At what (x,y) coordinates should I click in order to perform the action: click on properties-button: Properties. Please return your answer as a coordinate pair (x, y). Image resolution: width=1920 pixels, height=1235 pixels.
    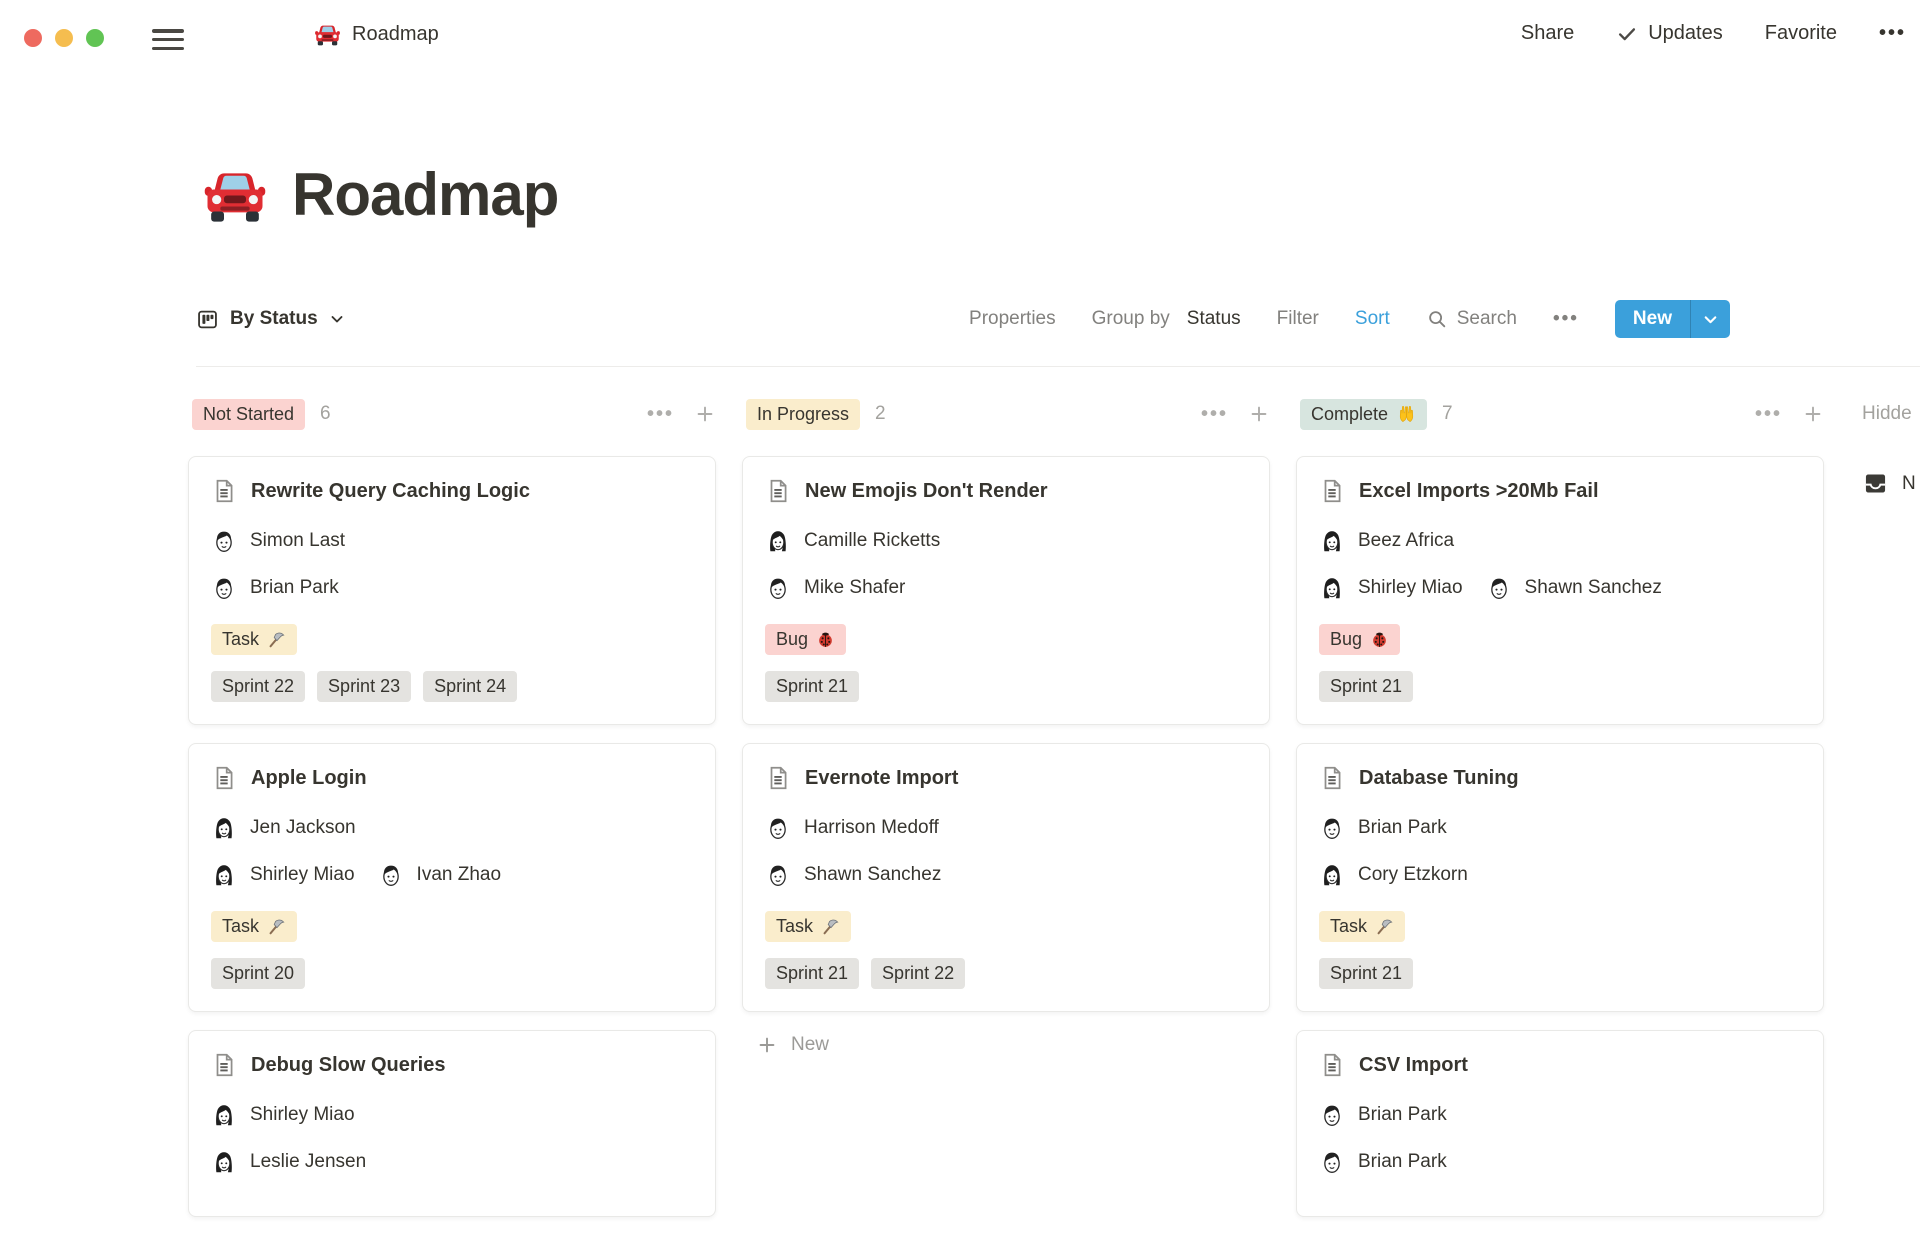
    Looking at the image, I should click on (1012, 319).